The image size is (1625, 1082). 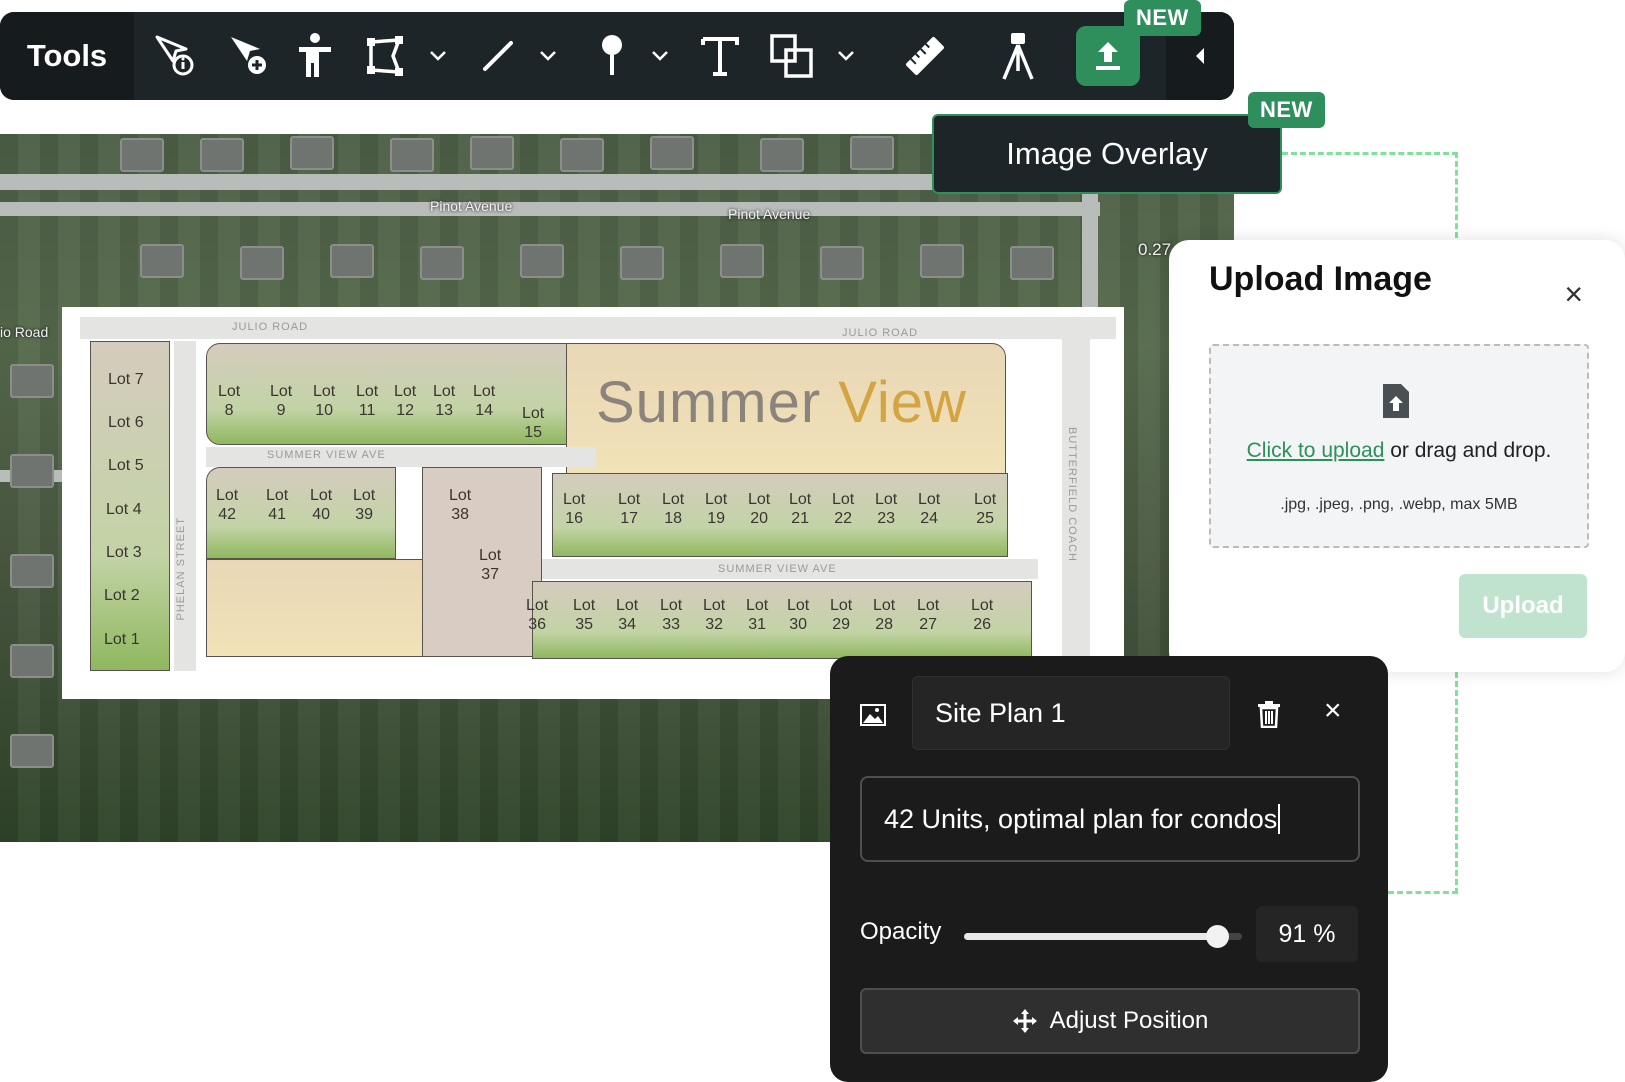 What do you see at coordinates (364, 505) in the screenshot?
I see `lot-label: Lot 39` at bounding box center [364, 505].